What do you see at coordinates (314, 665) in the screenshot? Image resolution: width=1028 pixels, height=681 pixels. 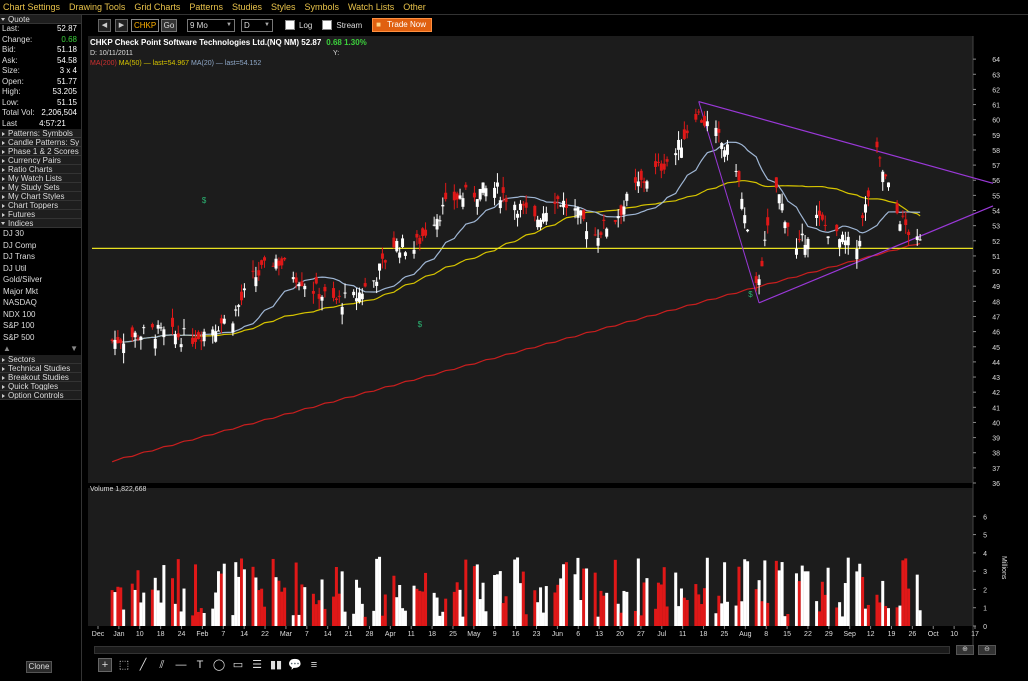 I see `more-tool-icon: ≡` at bounding box center [314, 665].